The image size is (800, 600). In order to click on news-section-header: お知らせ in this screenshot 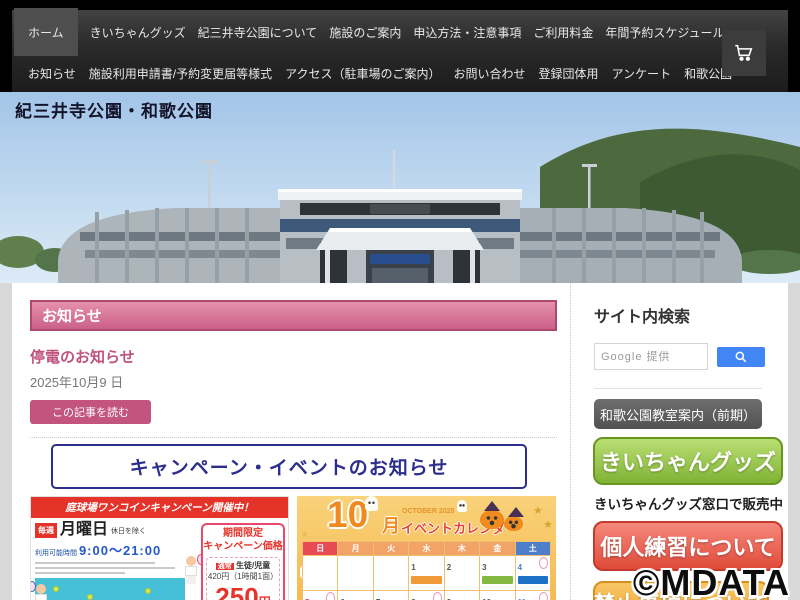, I will do `click(293, 315)`.